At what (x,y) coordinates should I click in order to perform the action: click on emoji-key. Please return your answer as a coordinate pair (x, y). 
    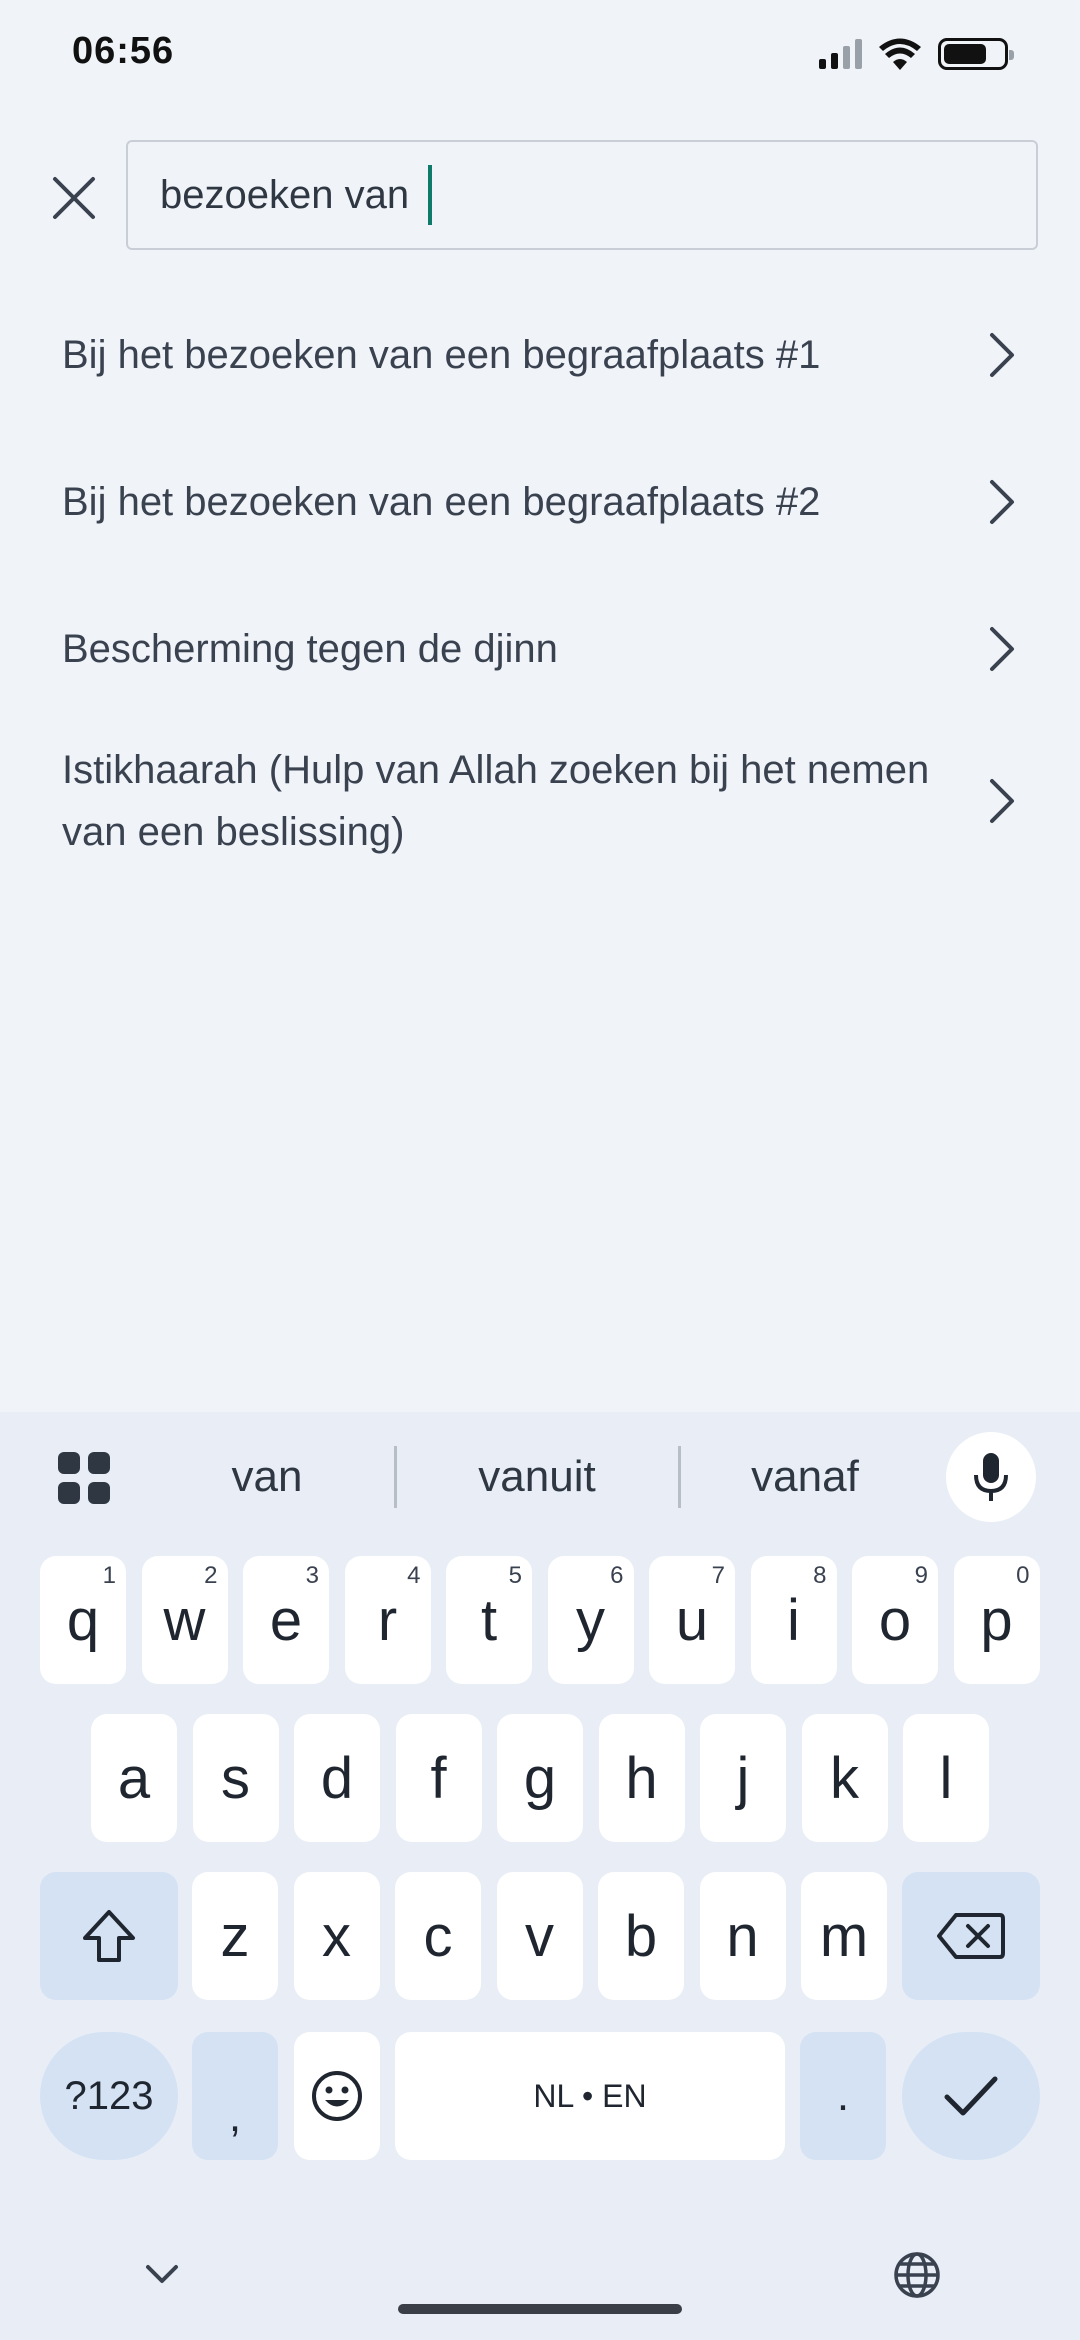
    Looking at the image, I should click on (337, 2096).